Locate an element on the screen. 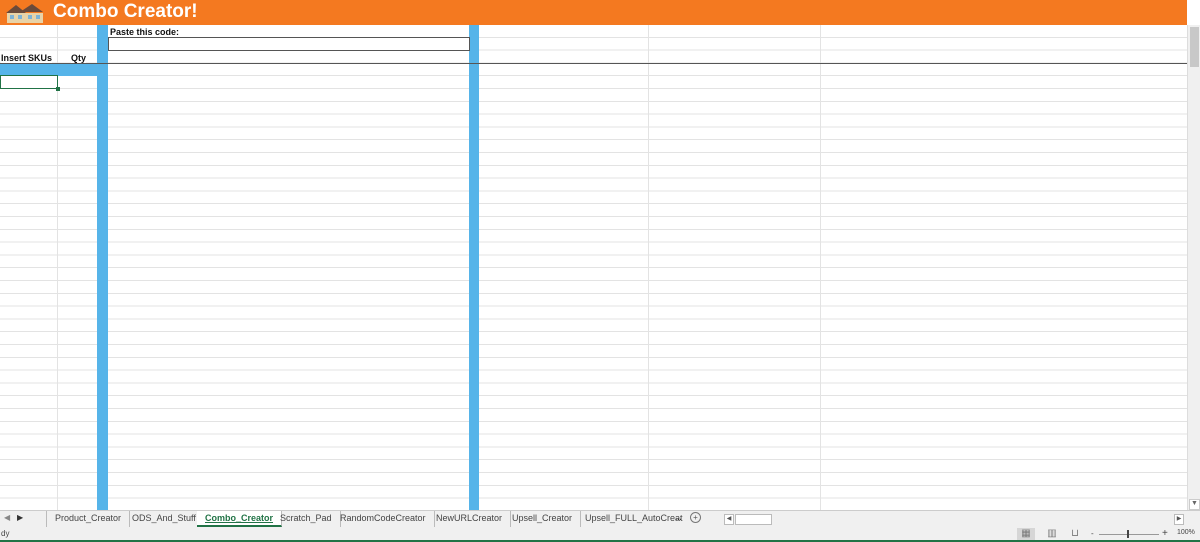  zoom-level: 100% is located at coordinates (1186, 532).